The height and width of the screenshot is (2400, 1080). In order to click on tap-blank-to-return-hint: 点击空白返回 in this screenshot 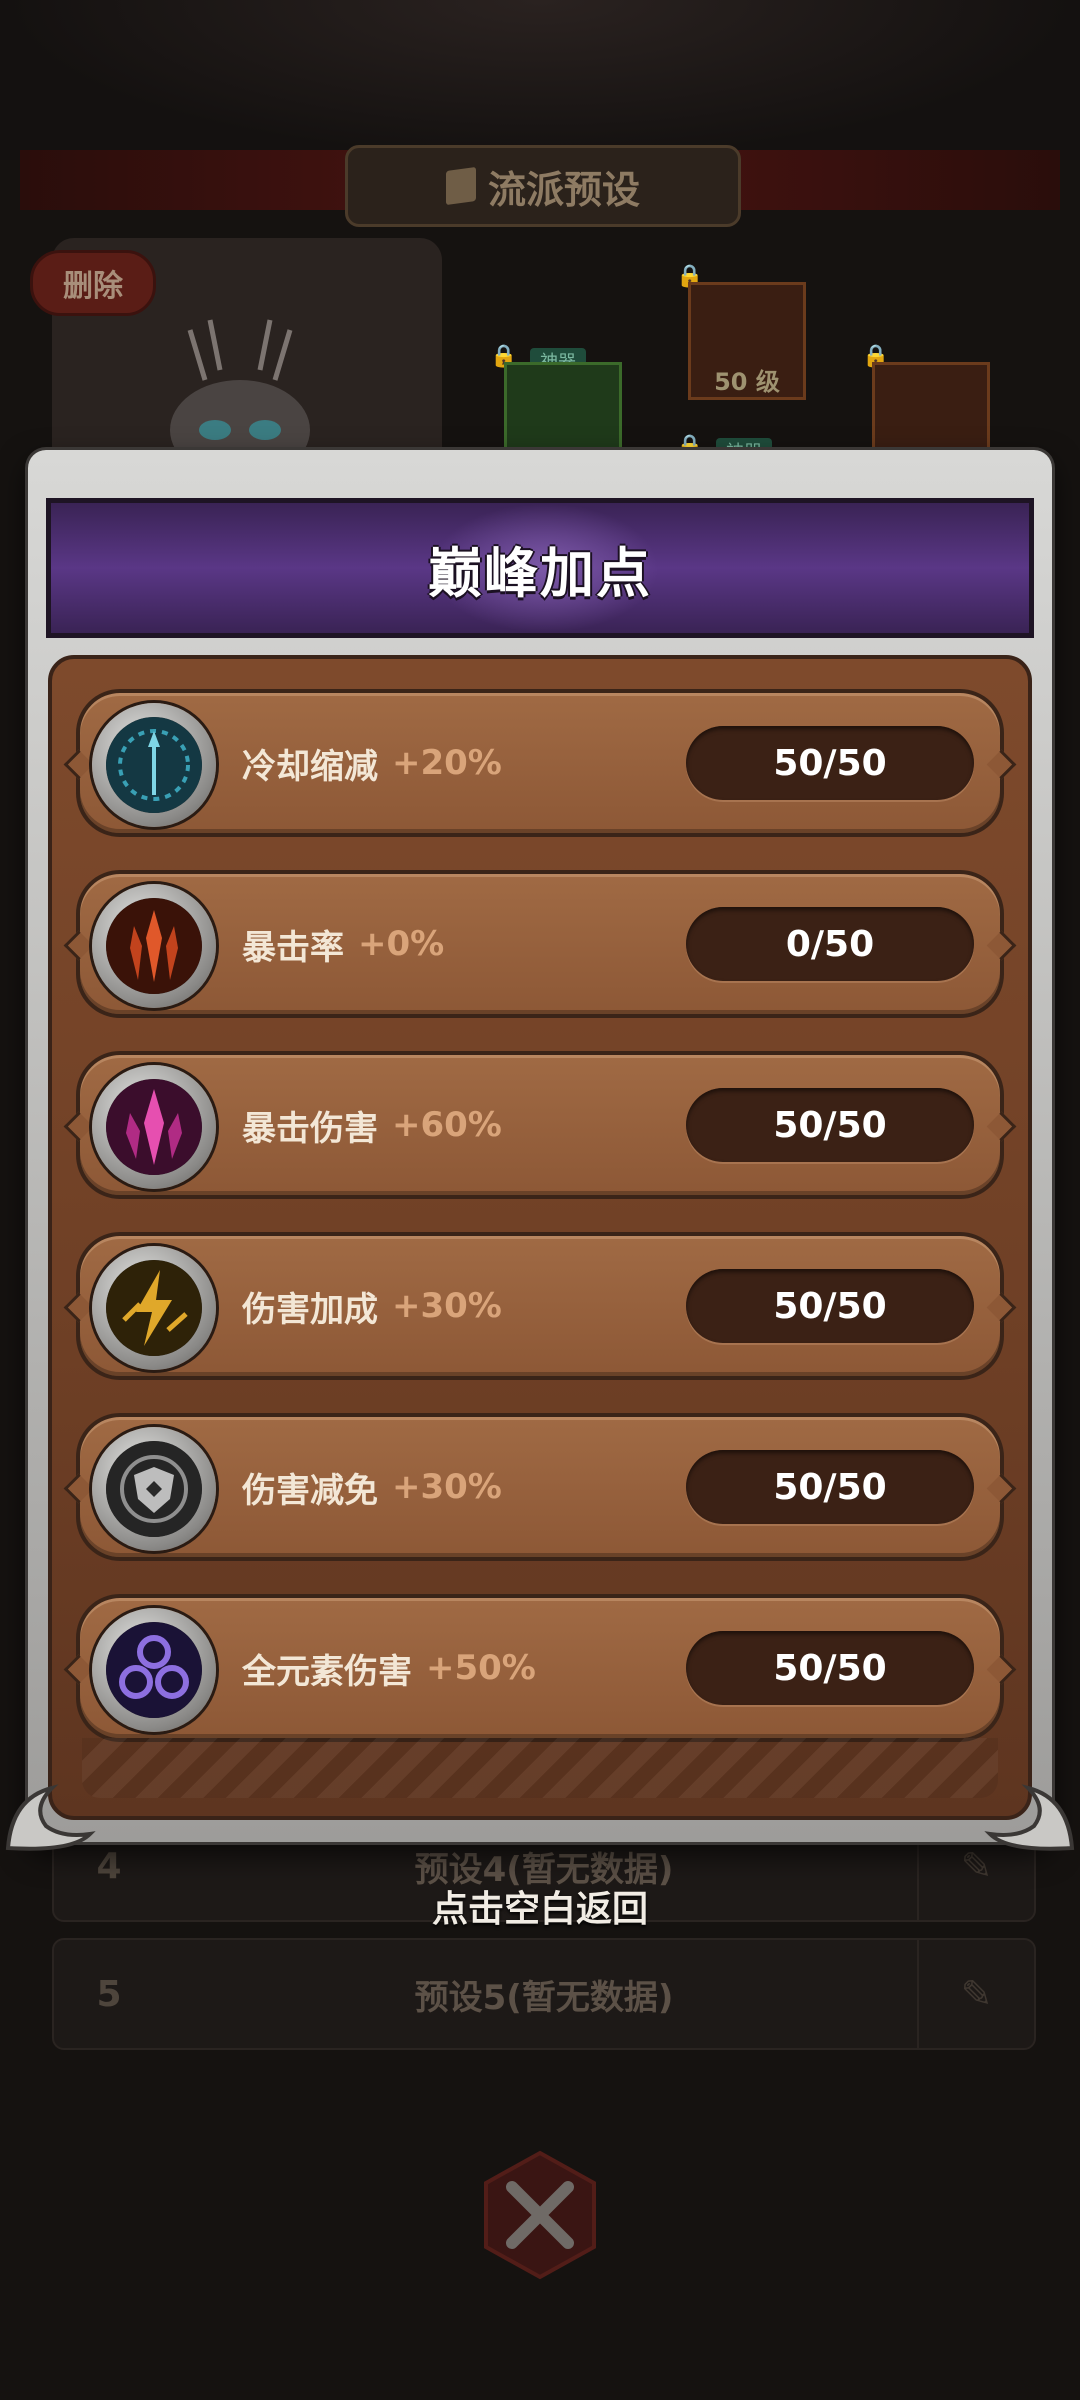, I will do `click(540, 1906)`.